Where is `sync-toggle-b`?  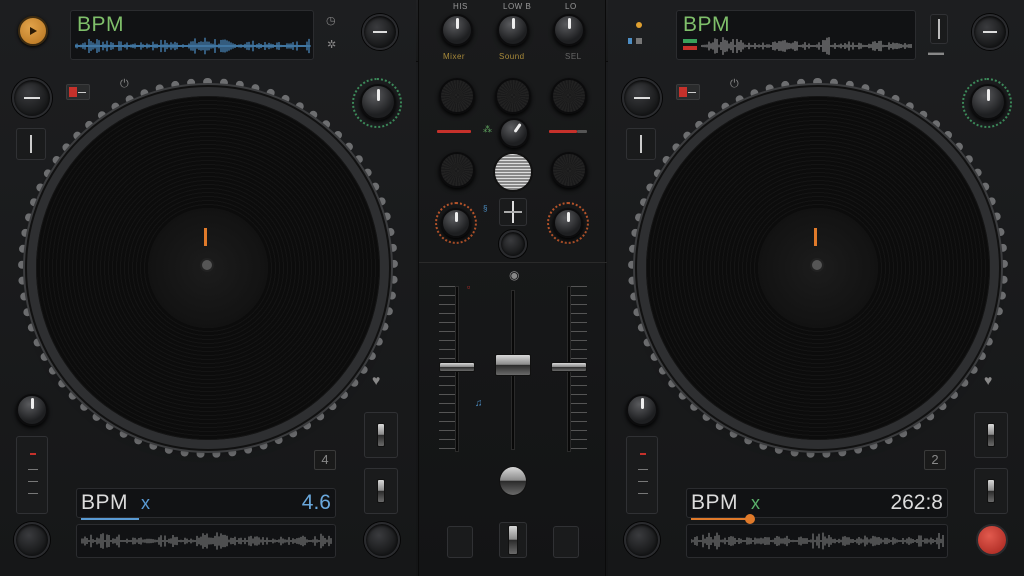 sync-toggle-b is located at coordinates (688, 92).